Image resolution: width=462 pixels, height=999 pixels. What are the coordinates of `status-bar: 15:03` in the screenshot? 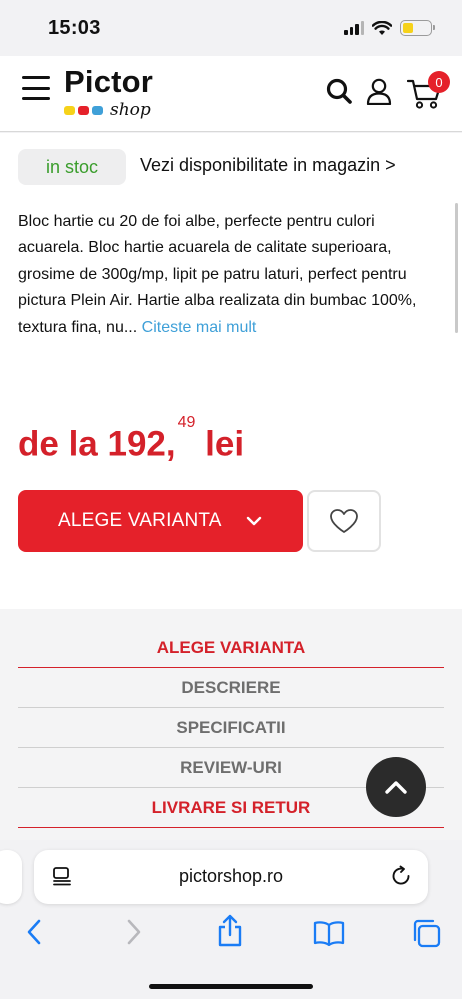 It's located at (231, 28).